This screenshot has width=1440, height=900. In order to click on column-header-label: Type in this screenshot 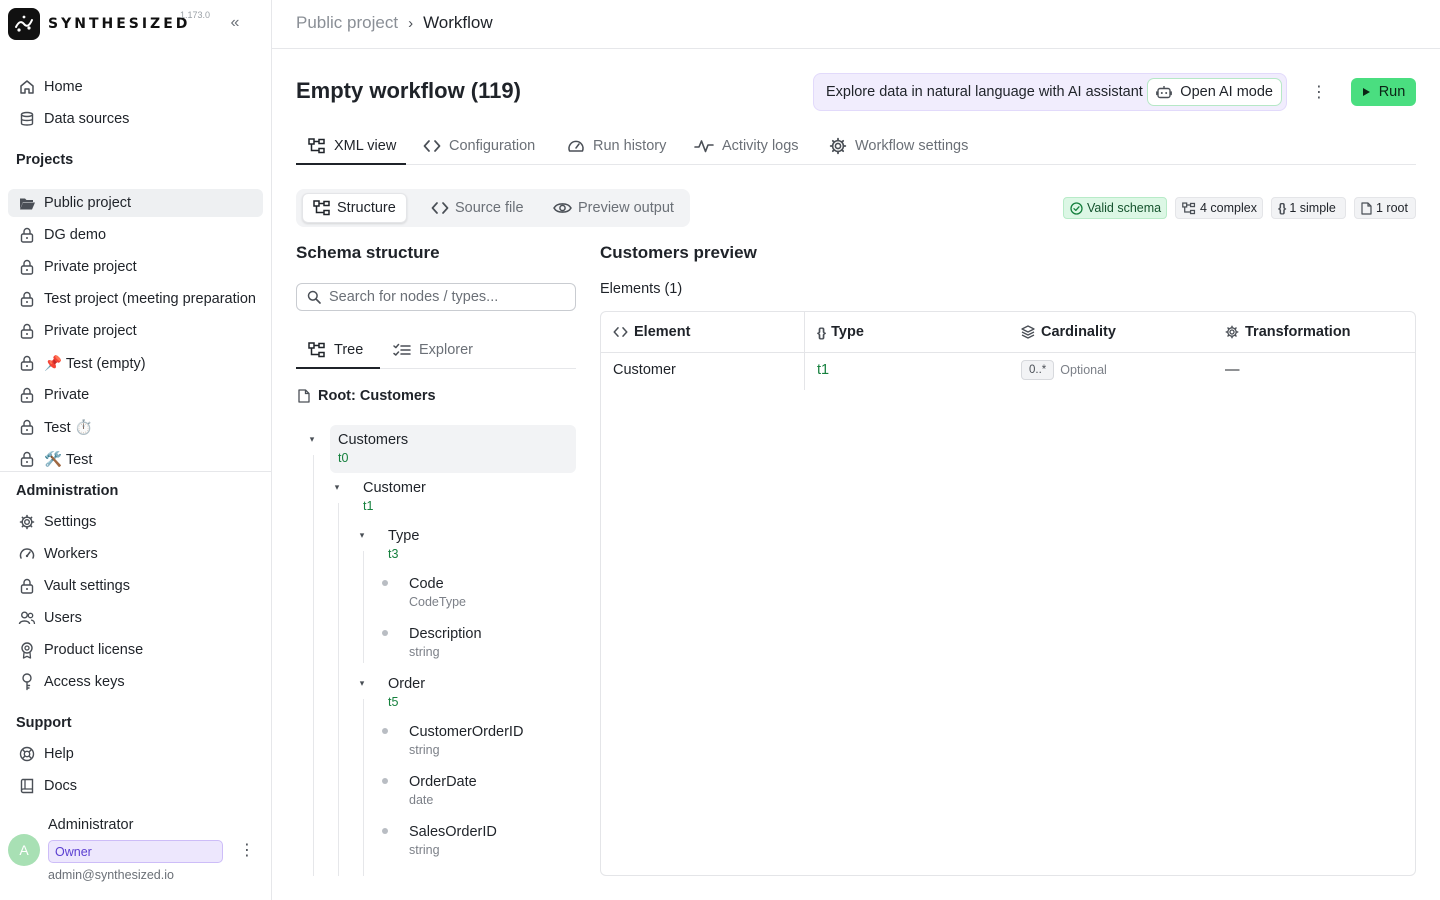, I will do `click(847, 332)`.